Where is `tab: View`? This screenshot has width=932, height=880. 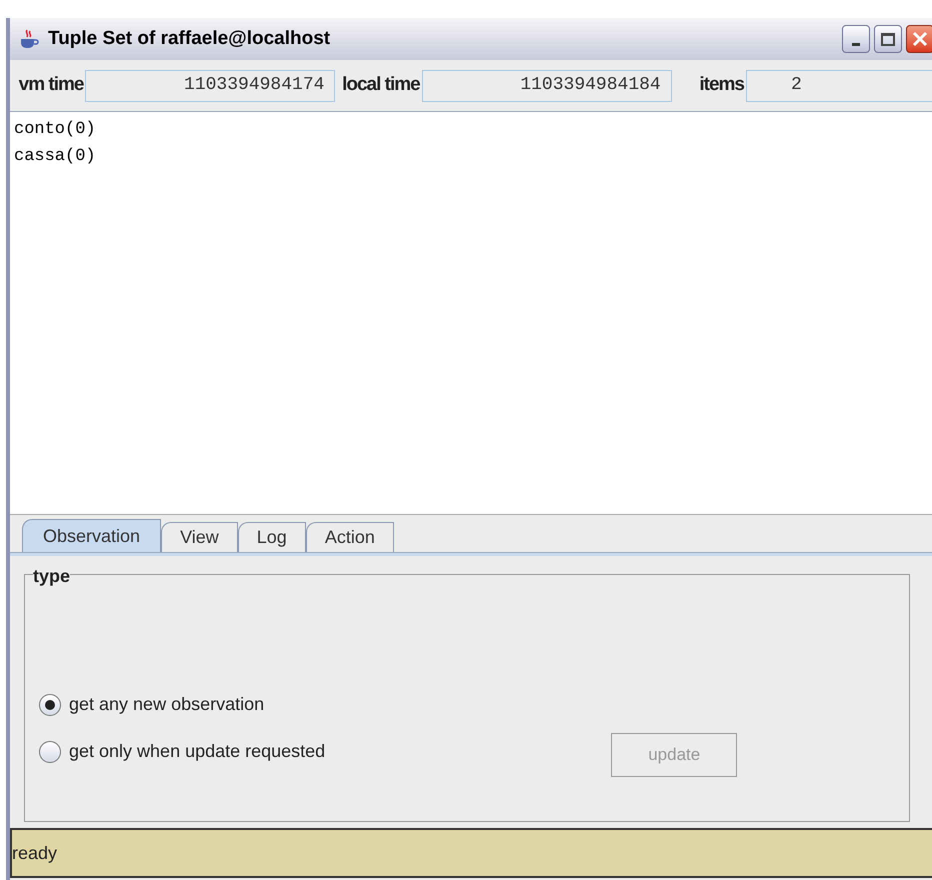 tab: View is located at coordinates (199, 537).